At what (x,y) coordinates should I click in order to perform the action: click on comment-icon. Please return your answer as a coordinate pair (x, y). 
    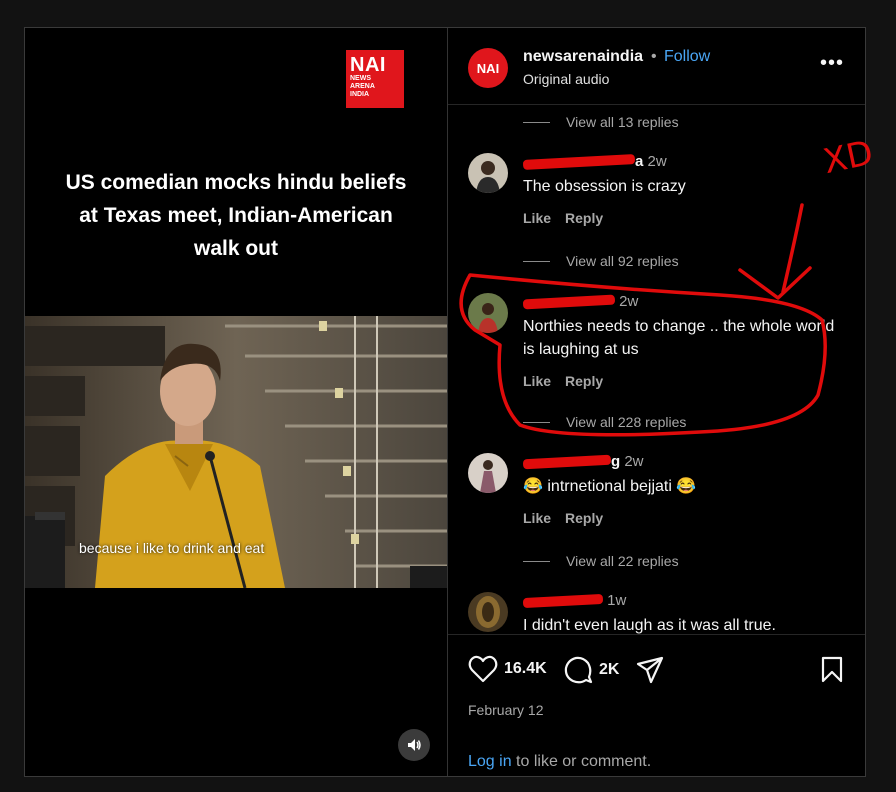
    Looking at the image, I should click on (578, 670).